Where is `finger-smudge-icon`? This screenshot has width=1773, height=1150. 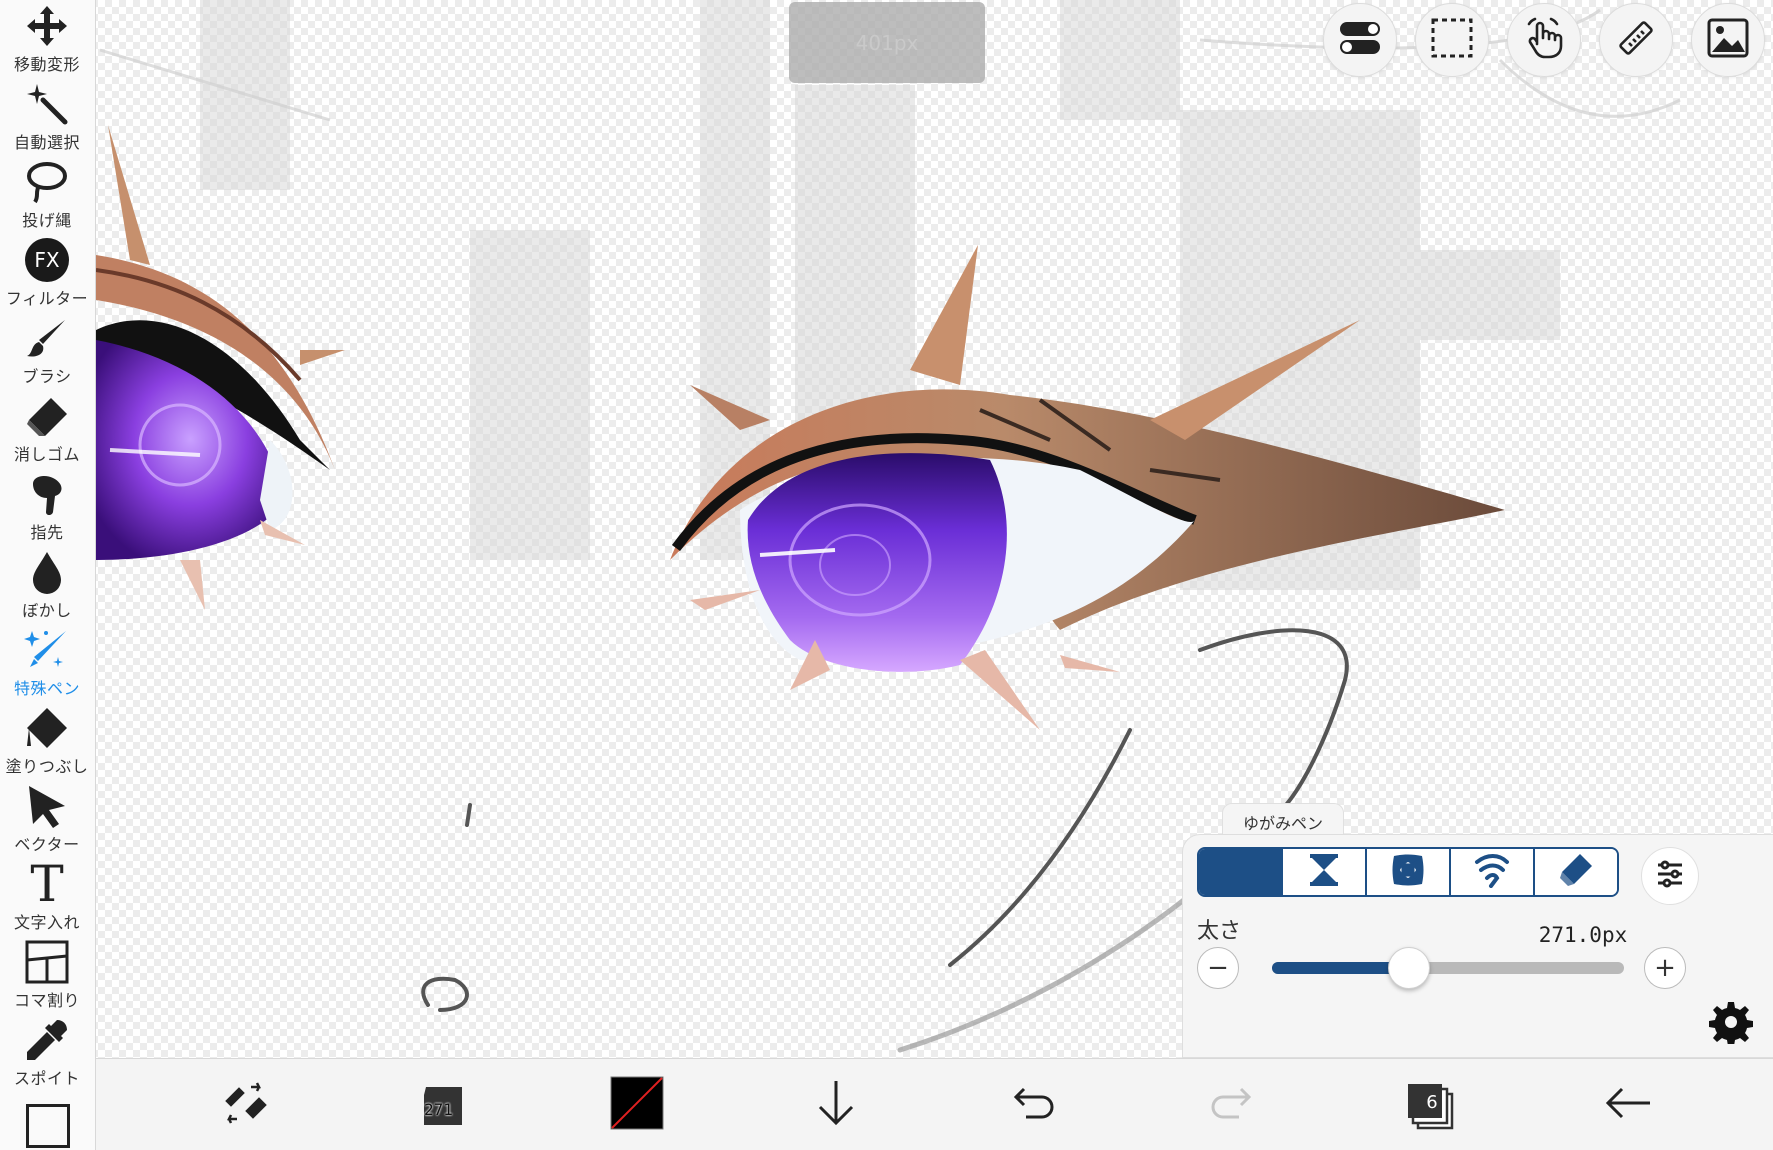 finger-smudge-icon is located at coordinates (47, 494).